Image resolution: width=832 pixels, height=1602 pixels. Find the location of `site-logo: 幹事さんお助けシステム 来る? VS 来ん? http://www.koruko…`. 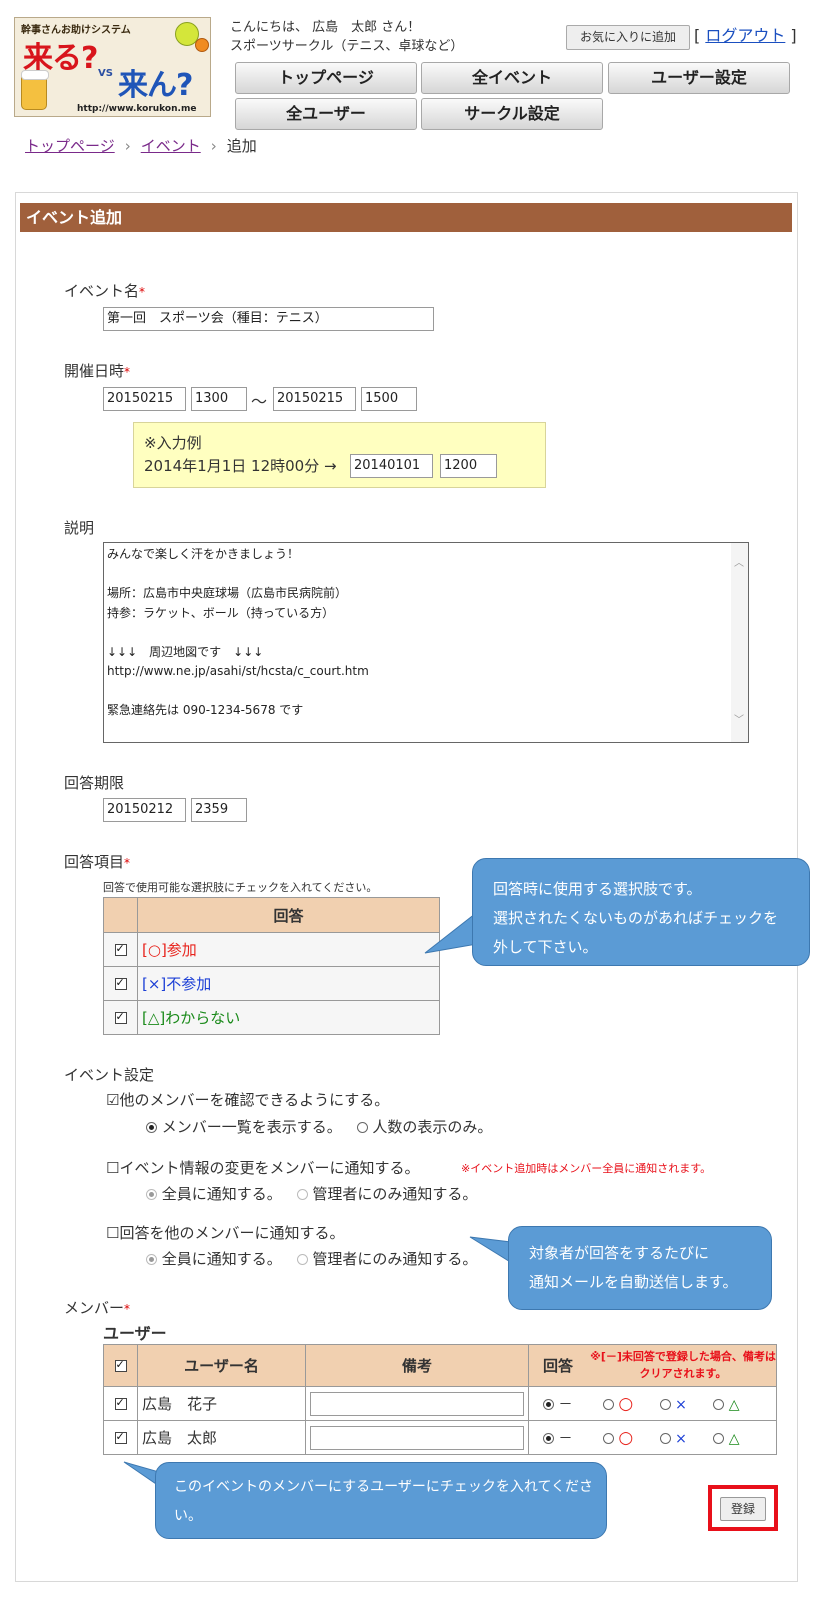

site-logo: 幹事さんお助けシステム 来る? VS 来ん? http://www.koruko… is located at coordinates (112, 67).